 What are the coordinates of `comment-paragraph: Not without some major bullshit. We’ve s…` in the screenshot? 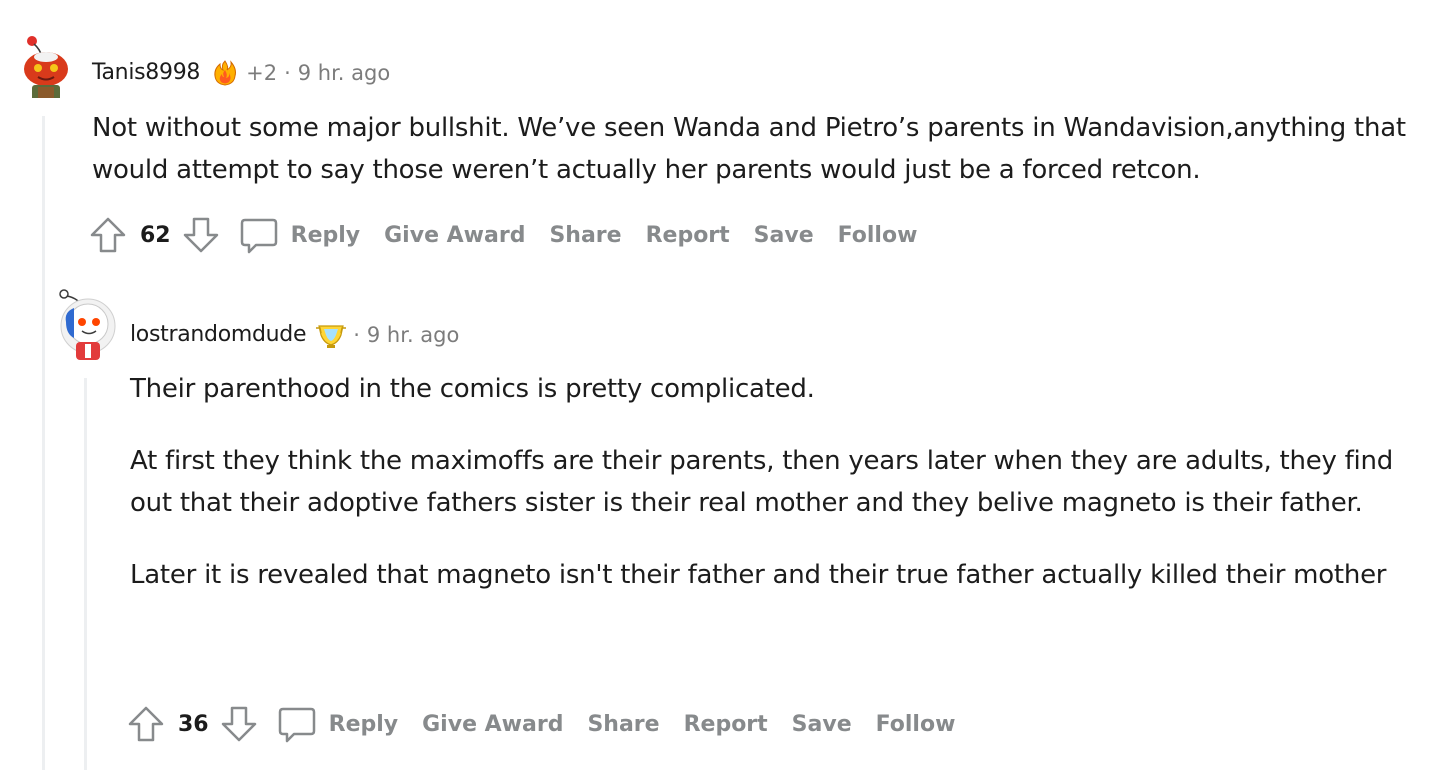 It's located at (749, 149).